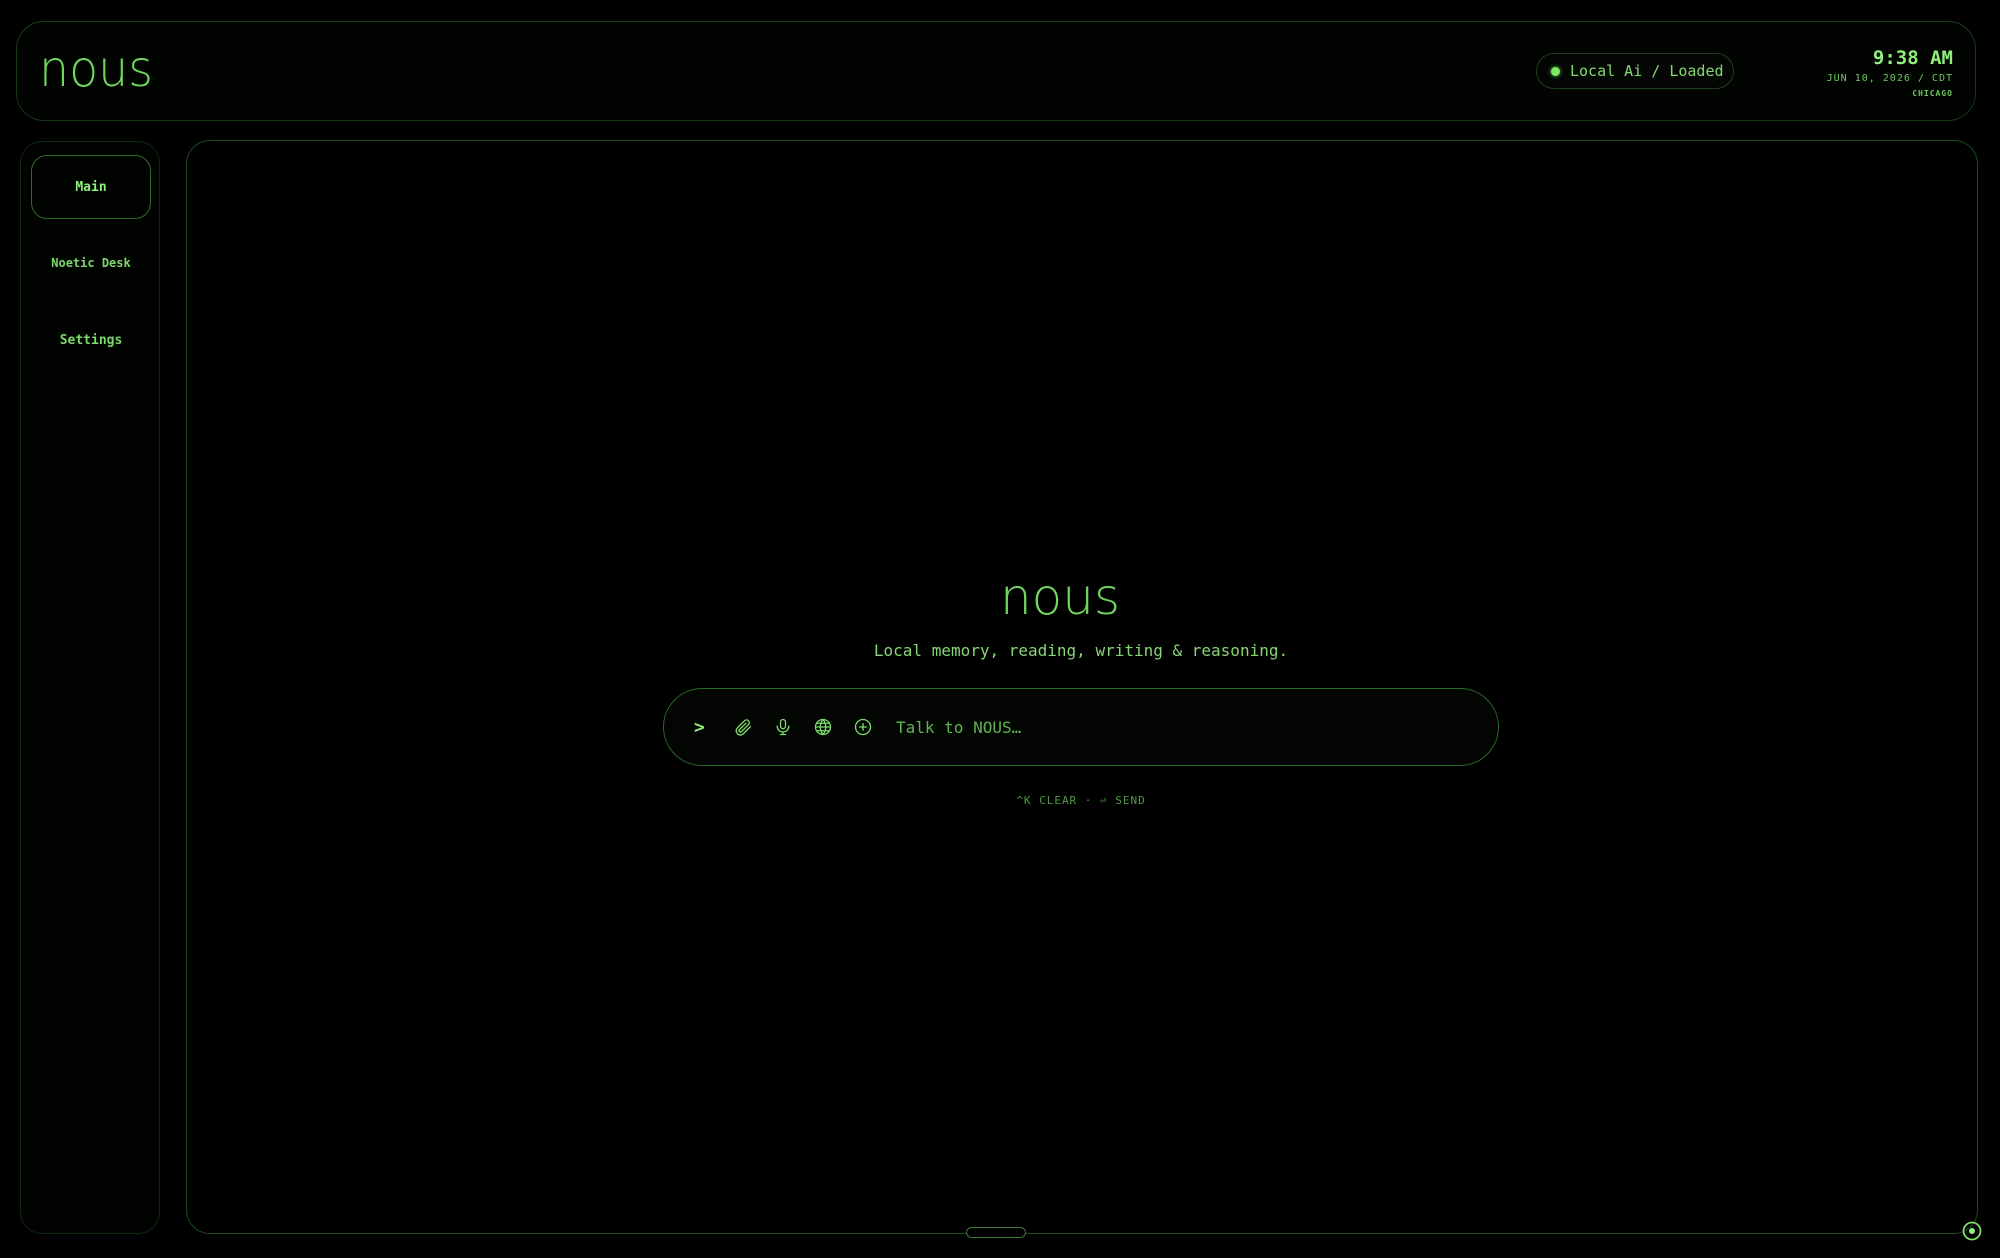 The width and height of the screenshot is (2000, 1258). I want to click on sidebar-item-settings: Settings, so click(91, 340).